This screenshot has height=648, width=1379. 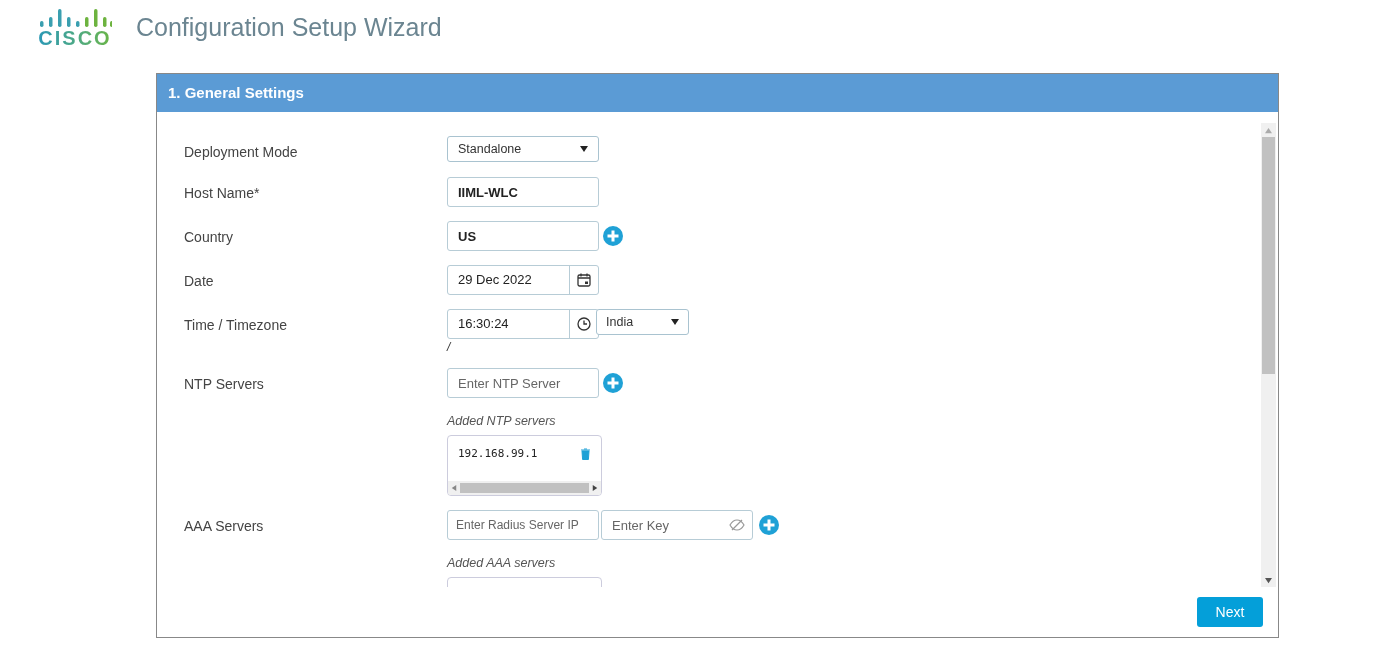 I want to click on scroll-up-icon, so click(x=1268, y=130).